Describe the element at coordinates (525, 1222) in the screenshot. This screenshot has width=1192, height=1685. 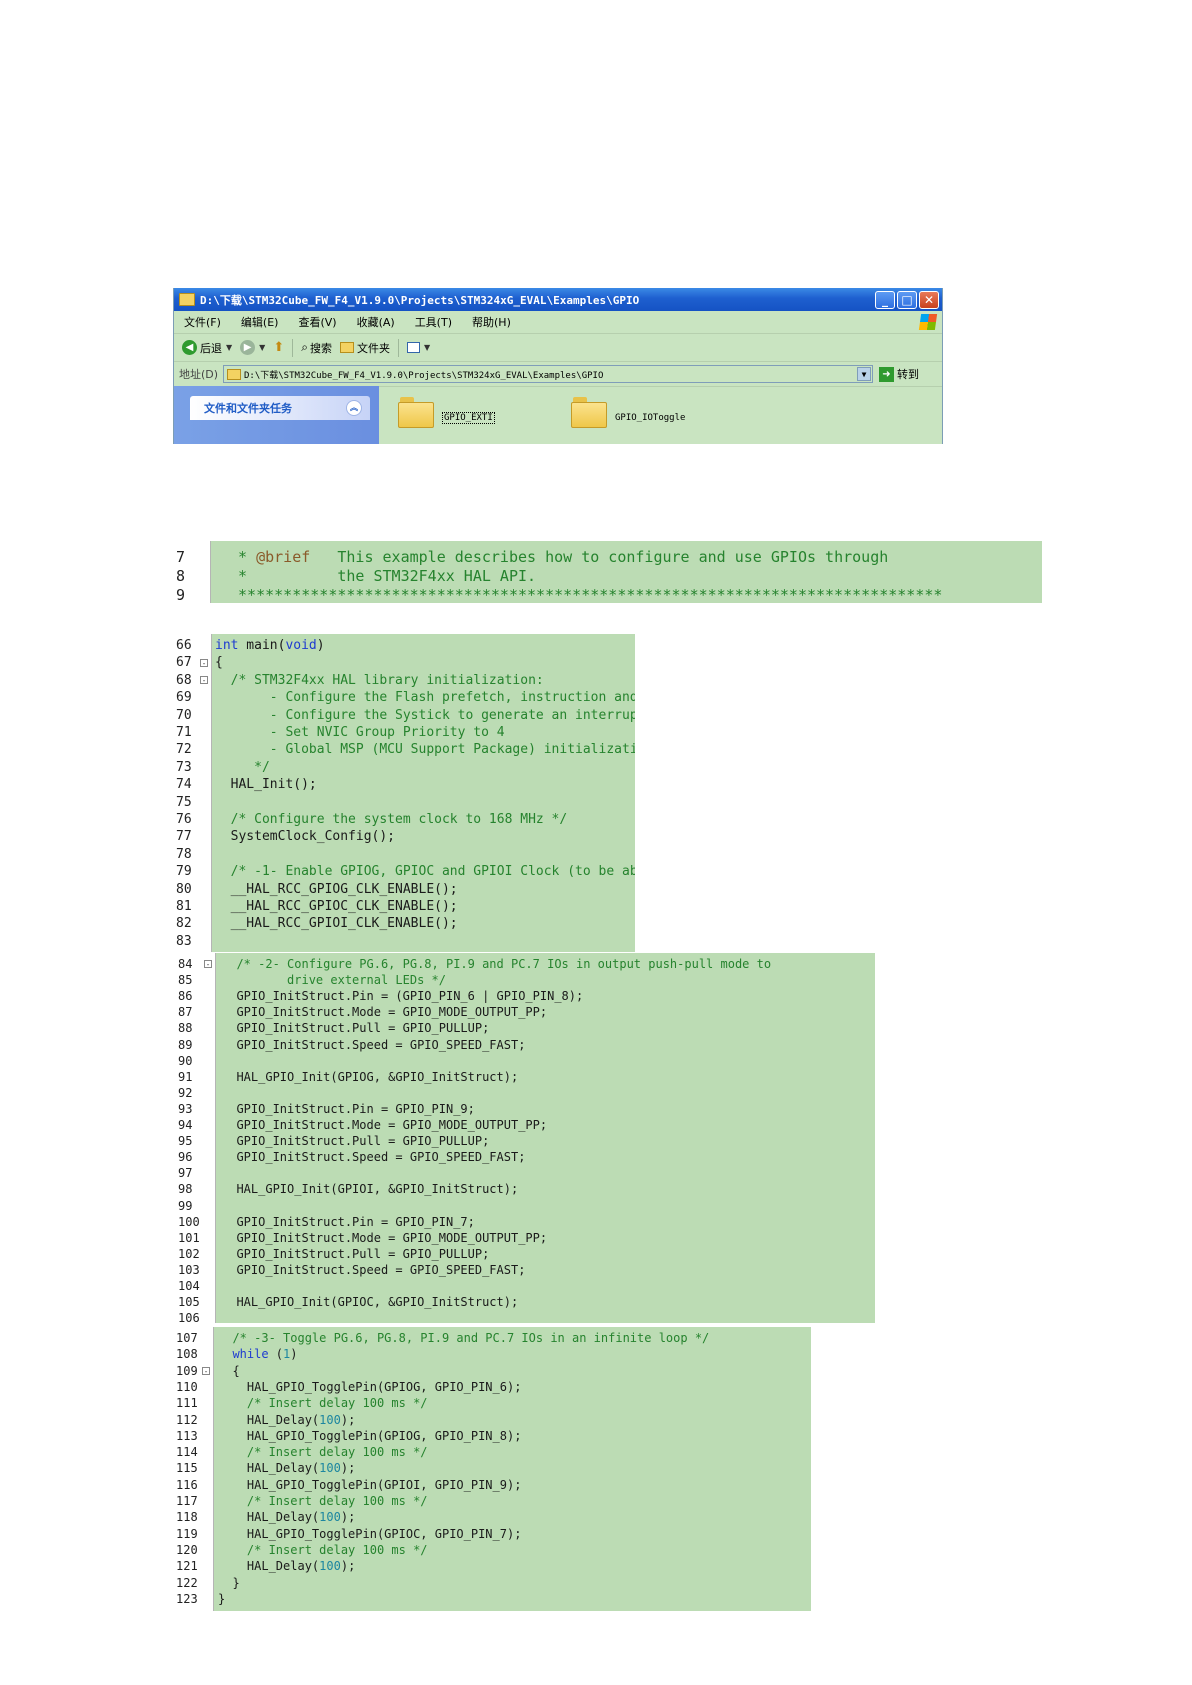
I see `code-line: 100 GPIO_InitStruct.Pin = GPIO_PIN_7;` at that location.